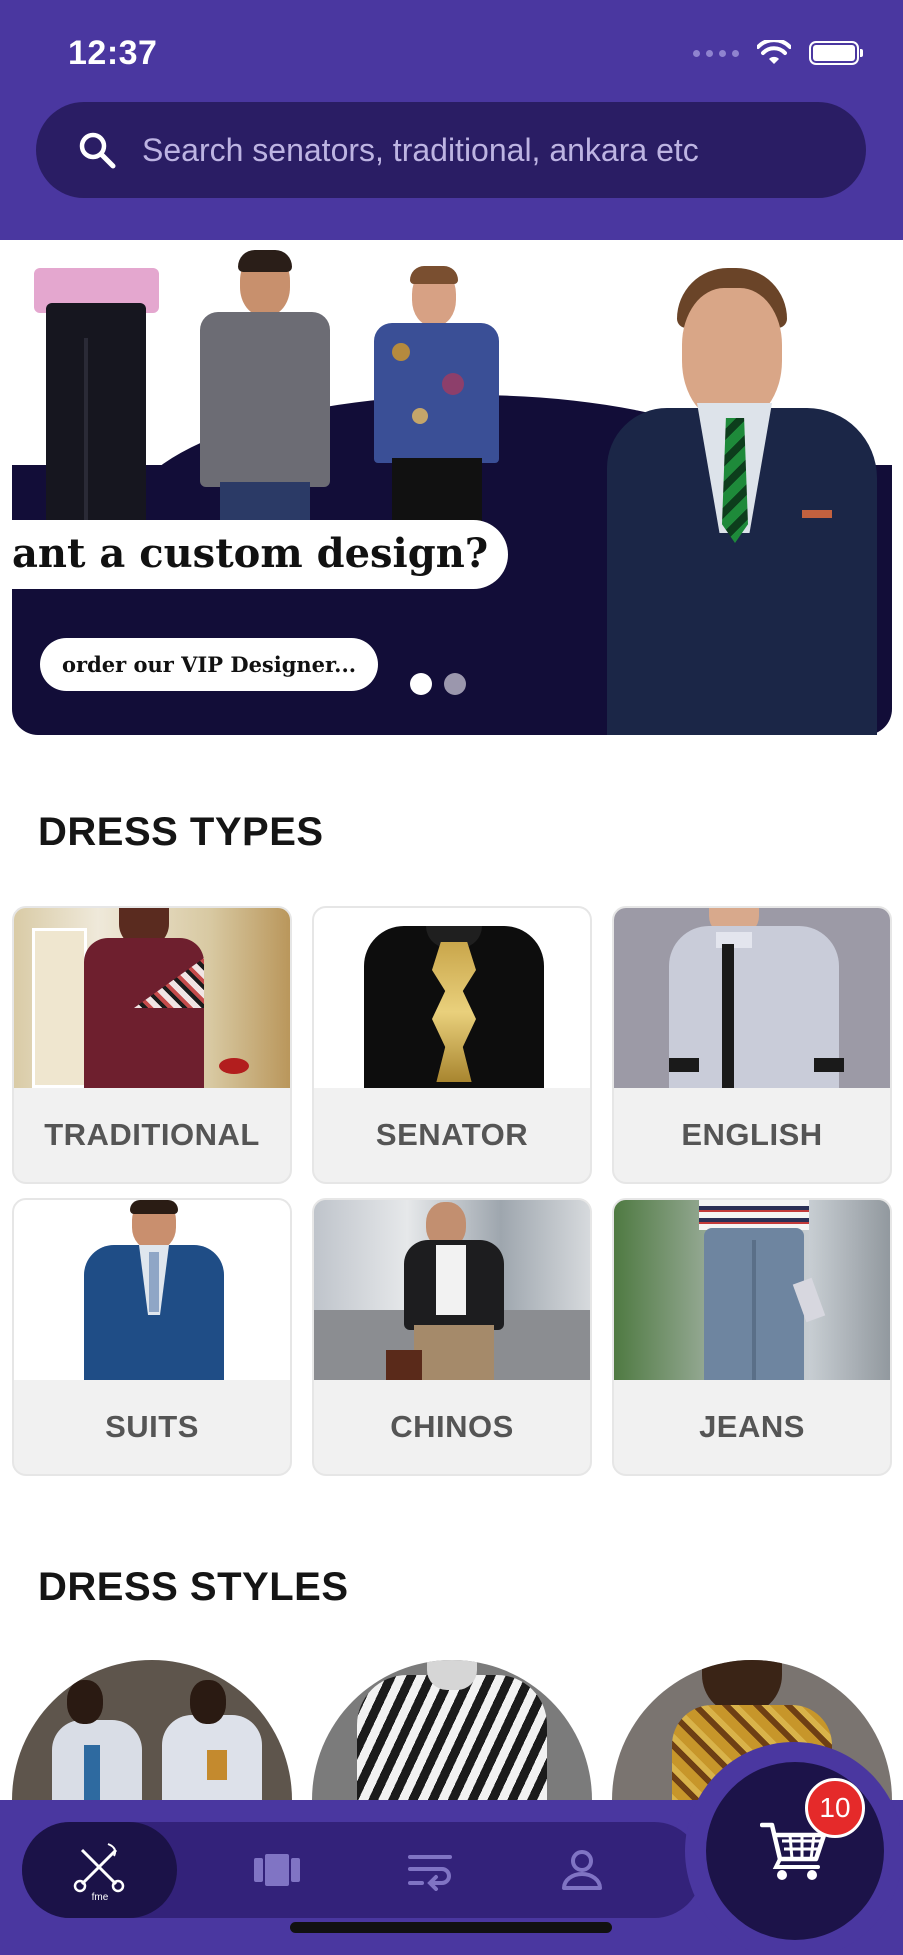 The width and height of the screenshot is (903, 1955). I want to click on dress-type-card-chinos: CHINOS, so click(452, 1337).